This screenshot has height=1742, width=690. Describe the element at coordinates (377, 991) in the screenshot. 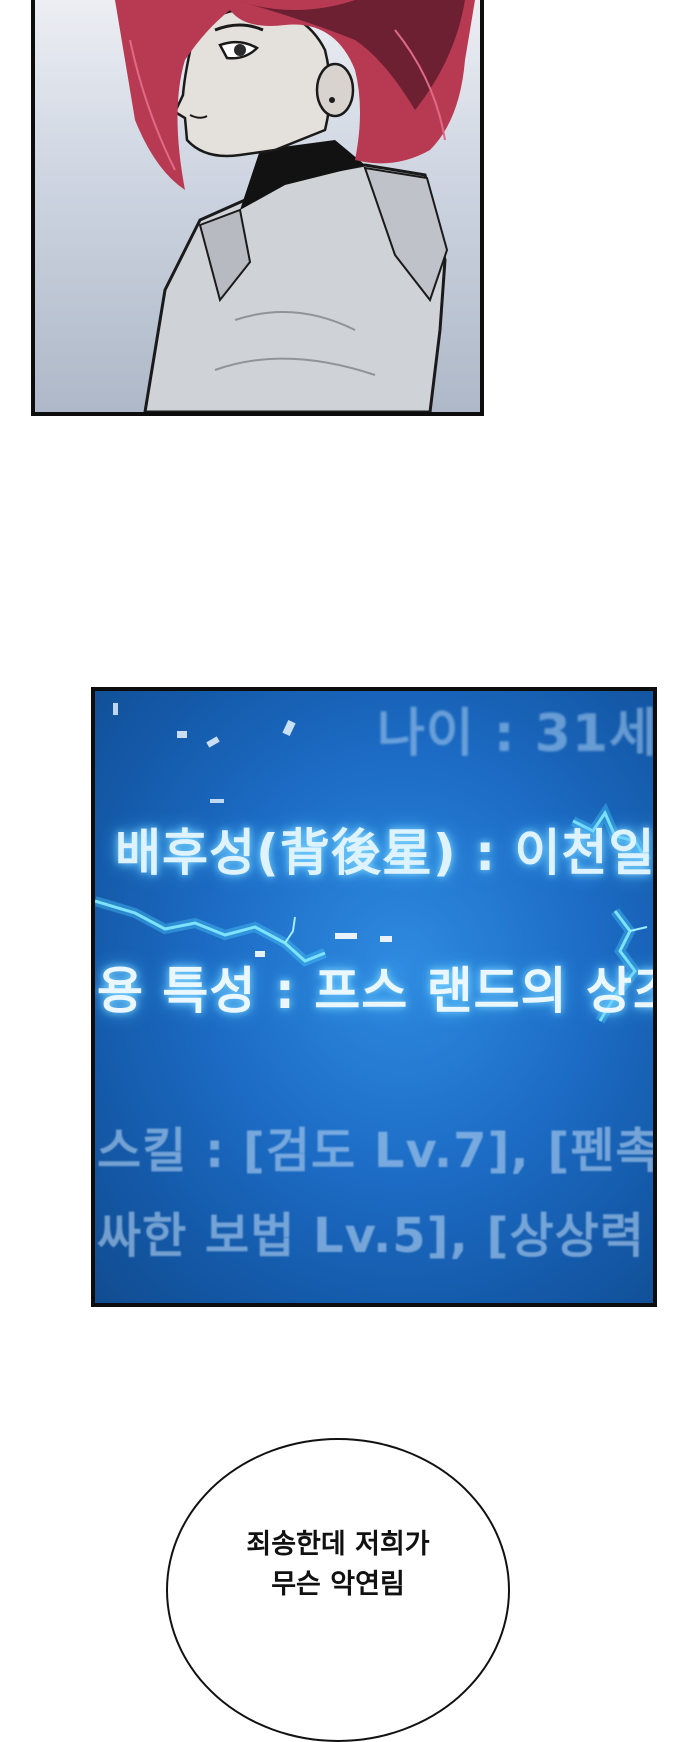

I see `status-trait: 용 특성 : 프스 랜드의 상조` at that location.